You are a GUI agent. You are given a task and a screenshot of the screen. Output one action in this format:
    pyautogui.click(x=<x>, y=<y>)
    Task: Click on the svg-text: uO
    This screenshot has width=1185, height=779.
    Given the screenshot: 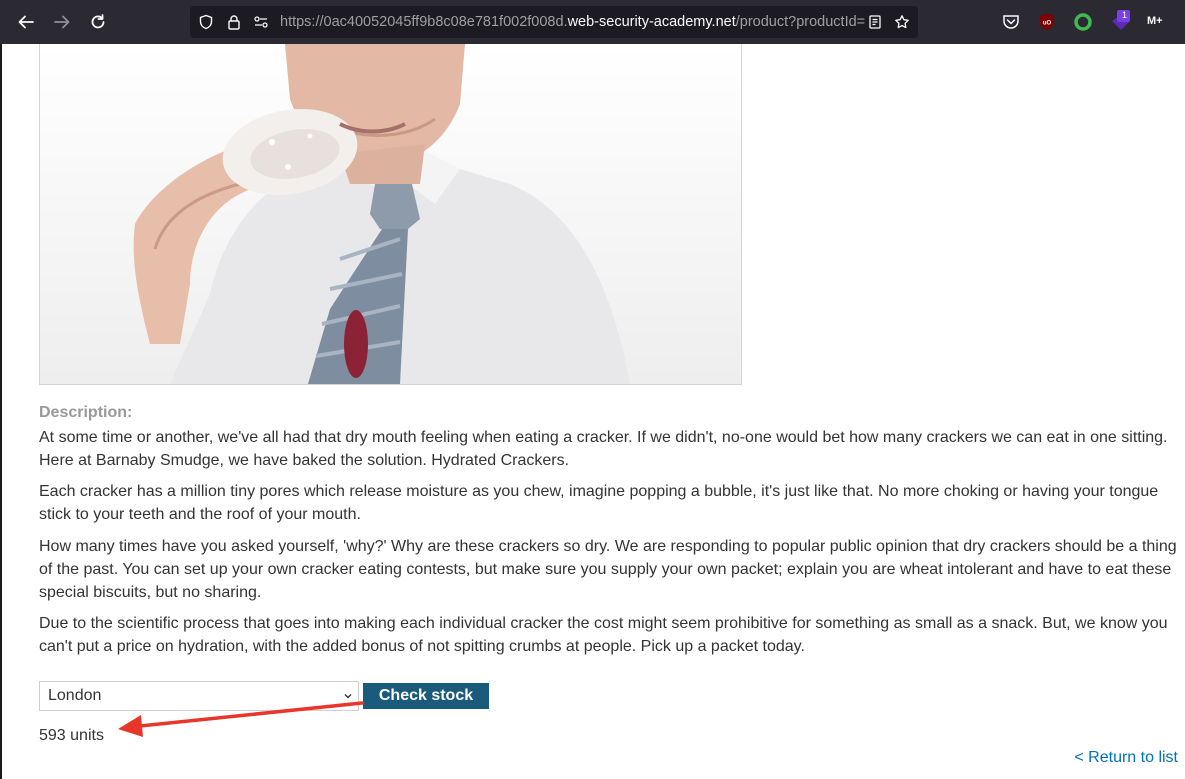 What is the action you would take?
    pyautogui.click(x=1047, y=24)
    